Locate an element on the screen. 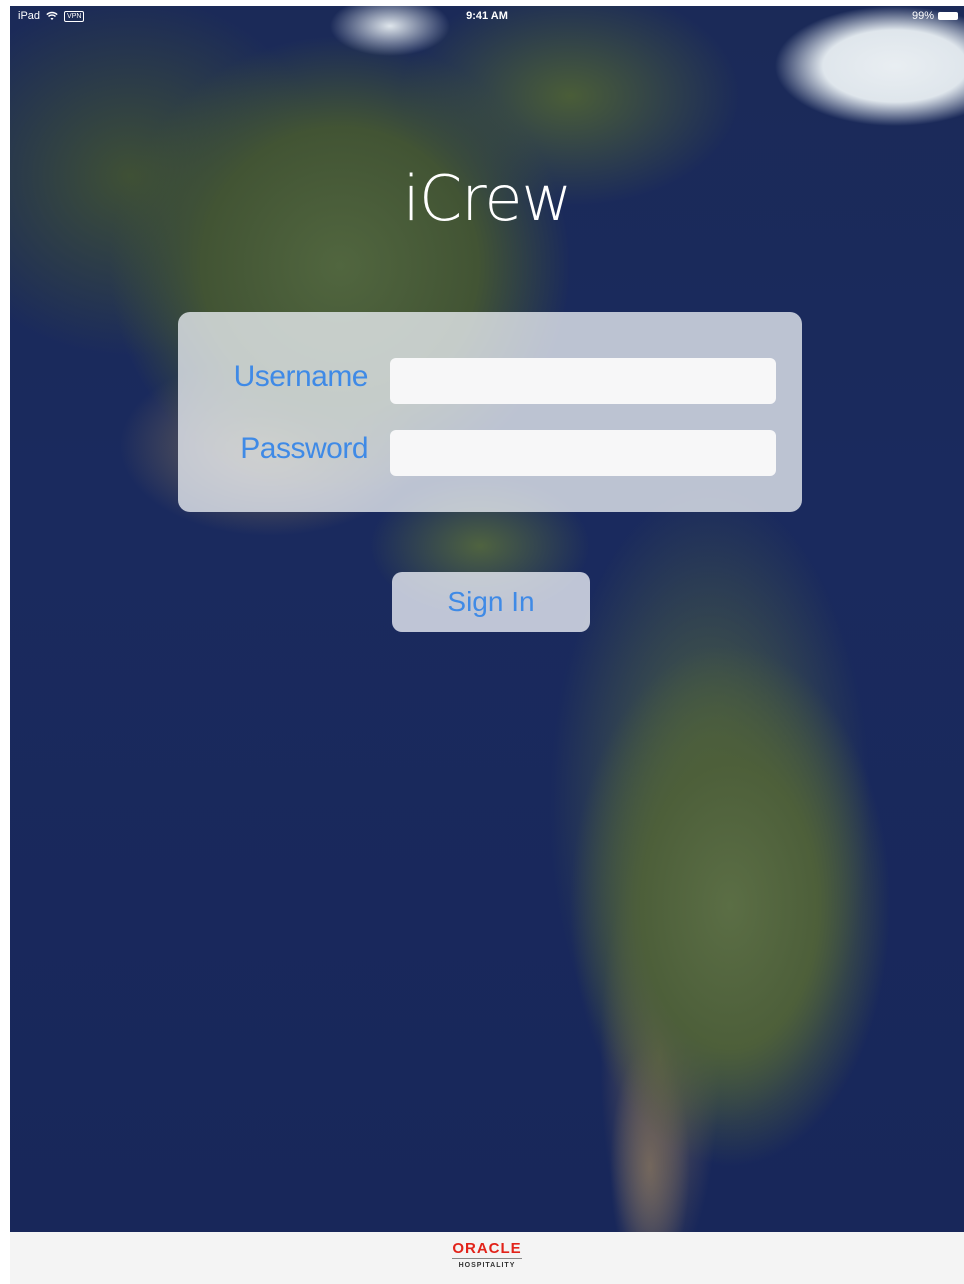  status-right: 99% is located at coordinates (935, 16).